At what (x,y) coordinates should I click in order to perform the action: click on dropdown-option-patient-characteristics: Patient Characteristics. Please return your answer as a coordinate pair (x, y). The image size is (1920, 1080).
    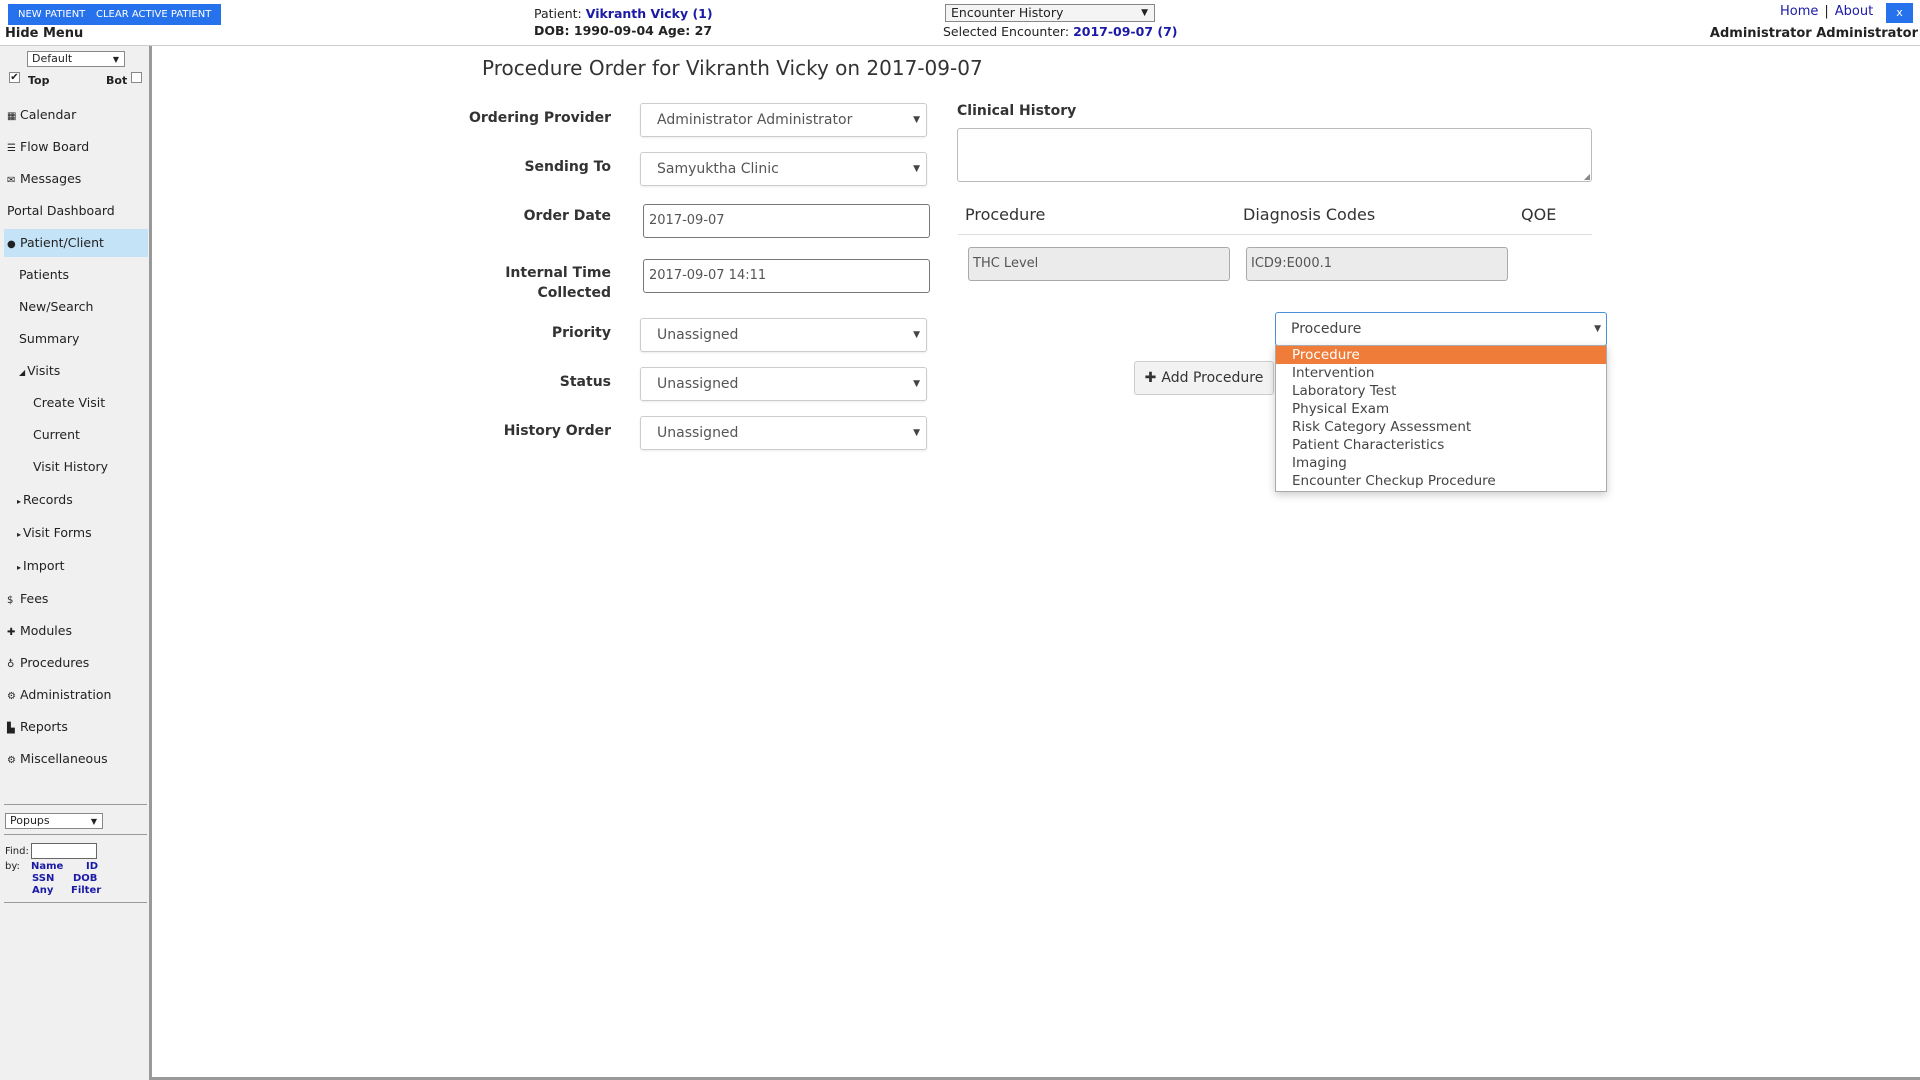
    Looking at the image, I should click on (1441, 445).